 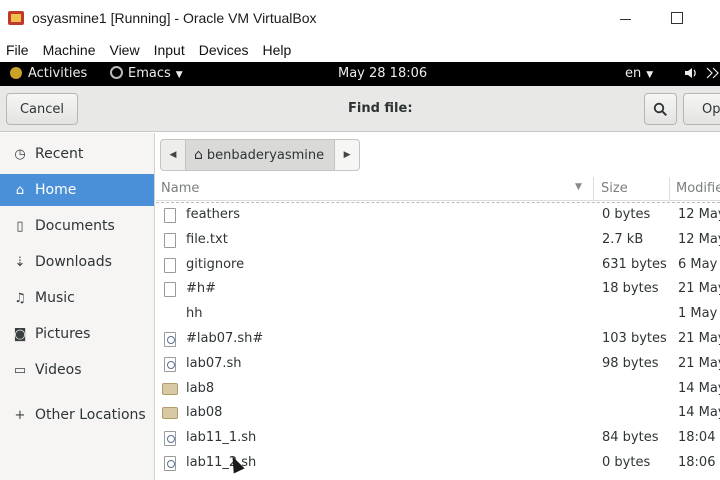 I want to click on file-name: hh, so click(x=194, y=314).